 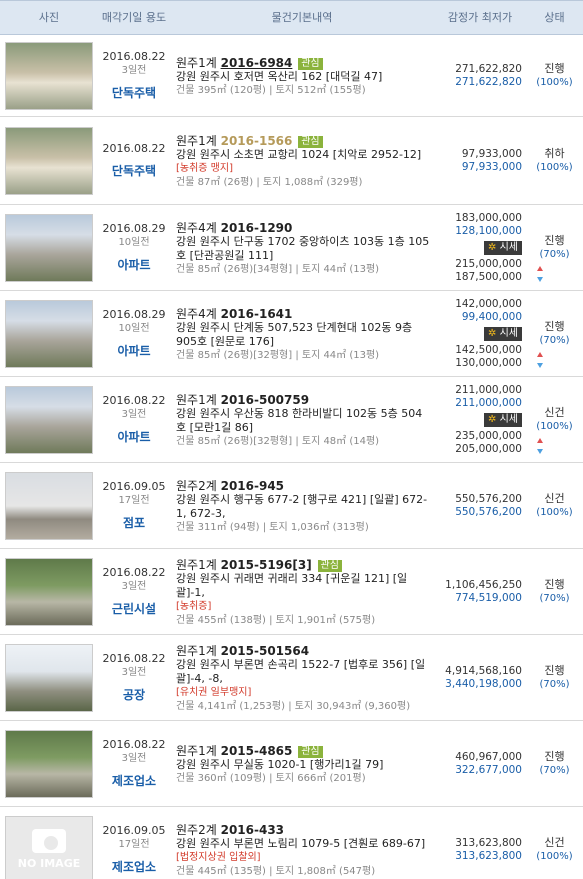 I want to click on case-line: 원주1계 2016-1566 관심, so click(x=303, y=141).